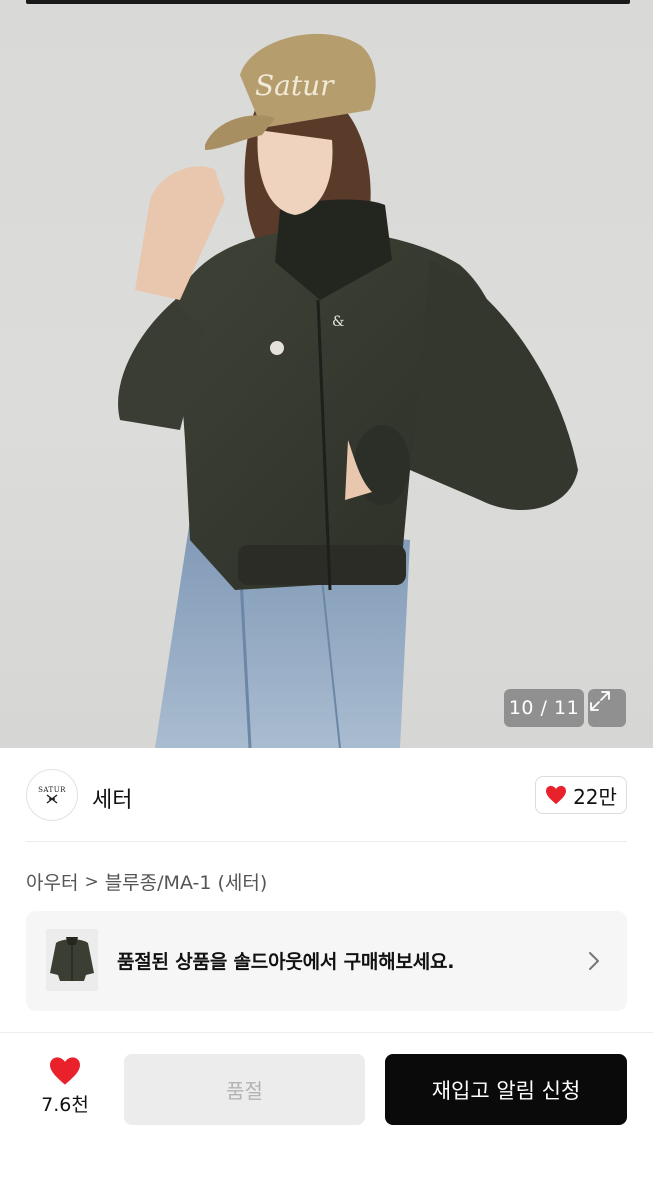  What do you see at coordinates (544, 708) in the screenshot?
I see `image-counter: 10 / 11` at bounding box center [544, 708].